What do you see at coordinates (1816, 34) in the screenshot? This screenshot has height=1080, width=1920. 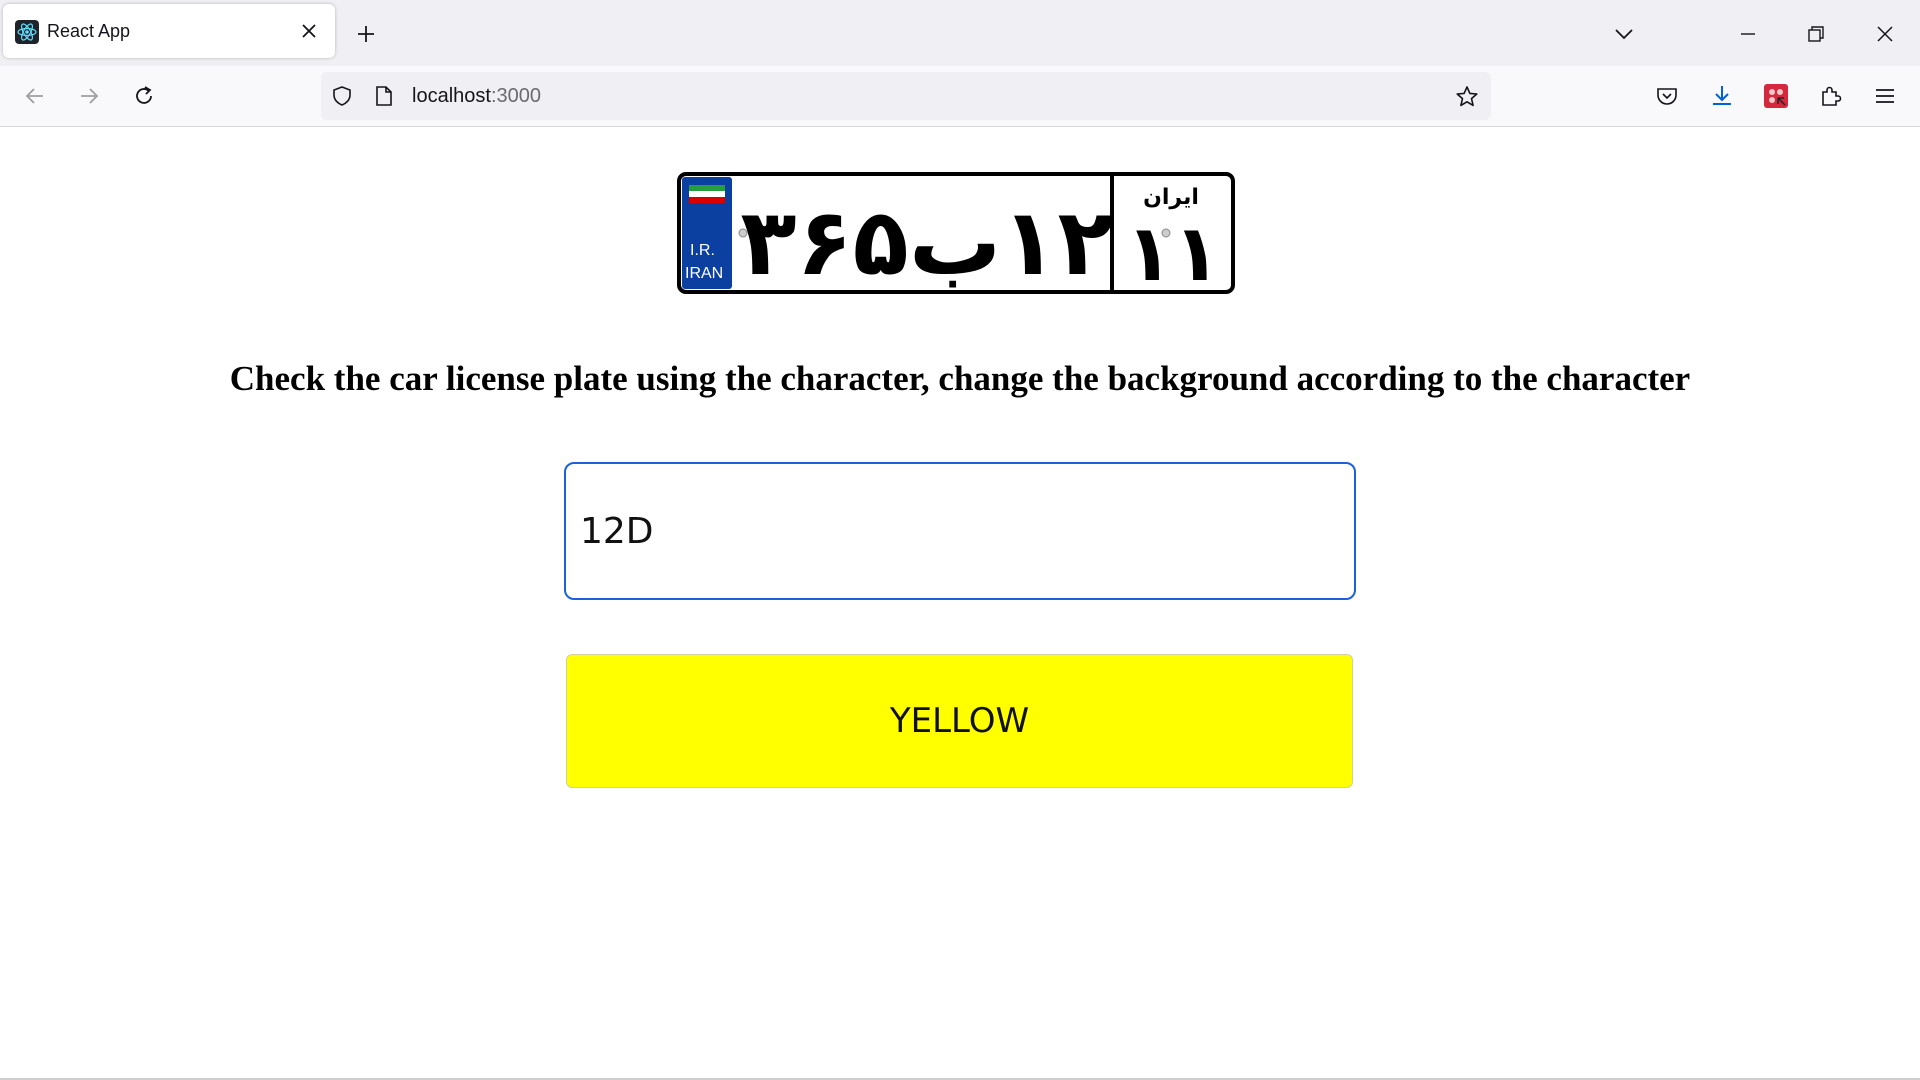 I see `restore-icon` at bounding box center [1816, 34].